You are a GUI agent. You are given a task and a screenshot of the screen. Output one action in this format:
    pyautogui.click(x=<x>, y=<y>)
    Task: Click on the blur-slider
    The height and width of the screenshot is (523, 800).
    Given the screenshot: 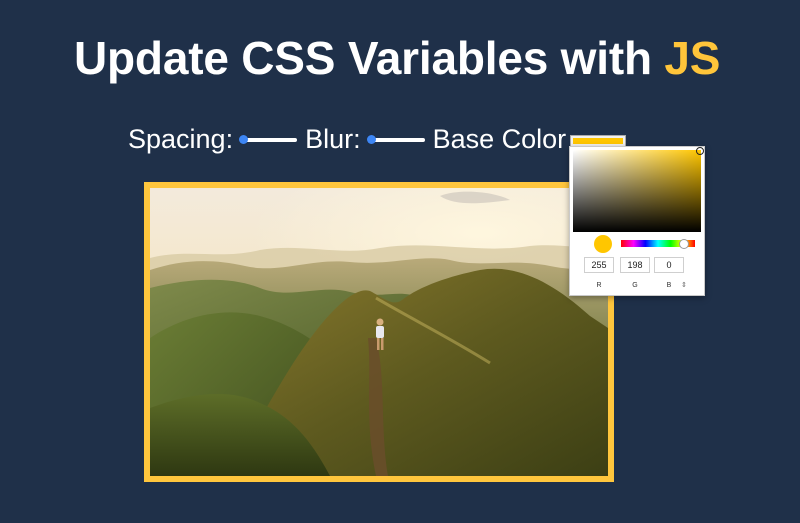 What is the action you would take?
    pyautogui.click(x=395, y=139)
    